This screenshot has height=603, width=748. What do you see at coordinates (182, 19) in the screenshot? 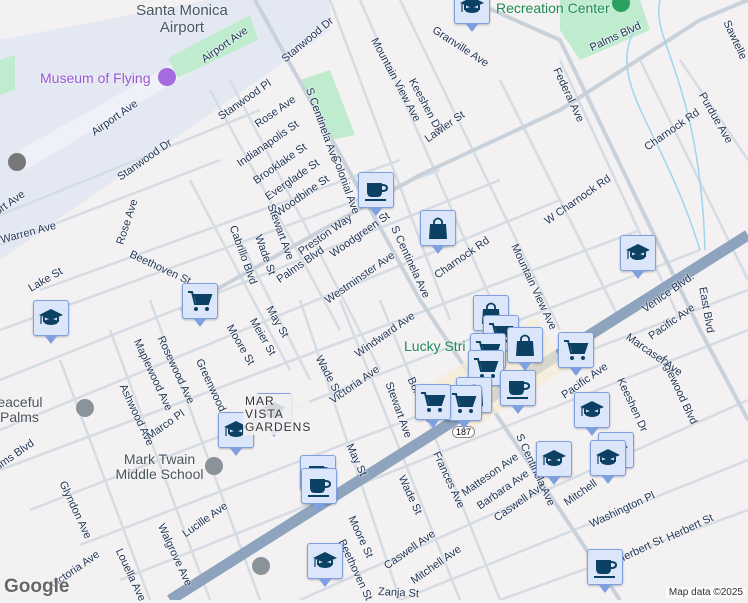
I see `santa-monica-airport-label: Santa Monica Airport` at bounding box center [182, 19].